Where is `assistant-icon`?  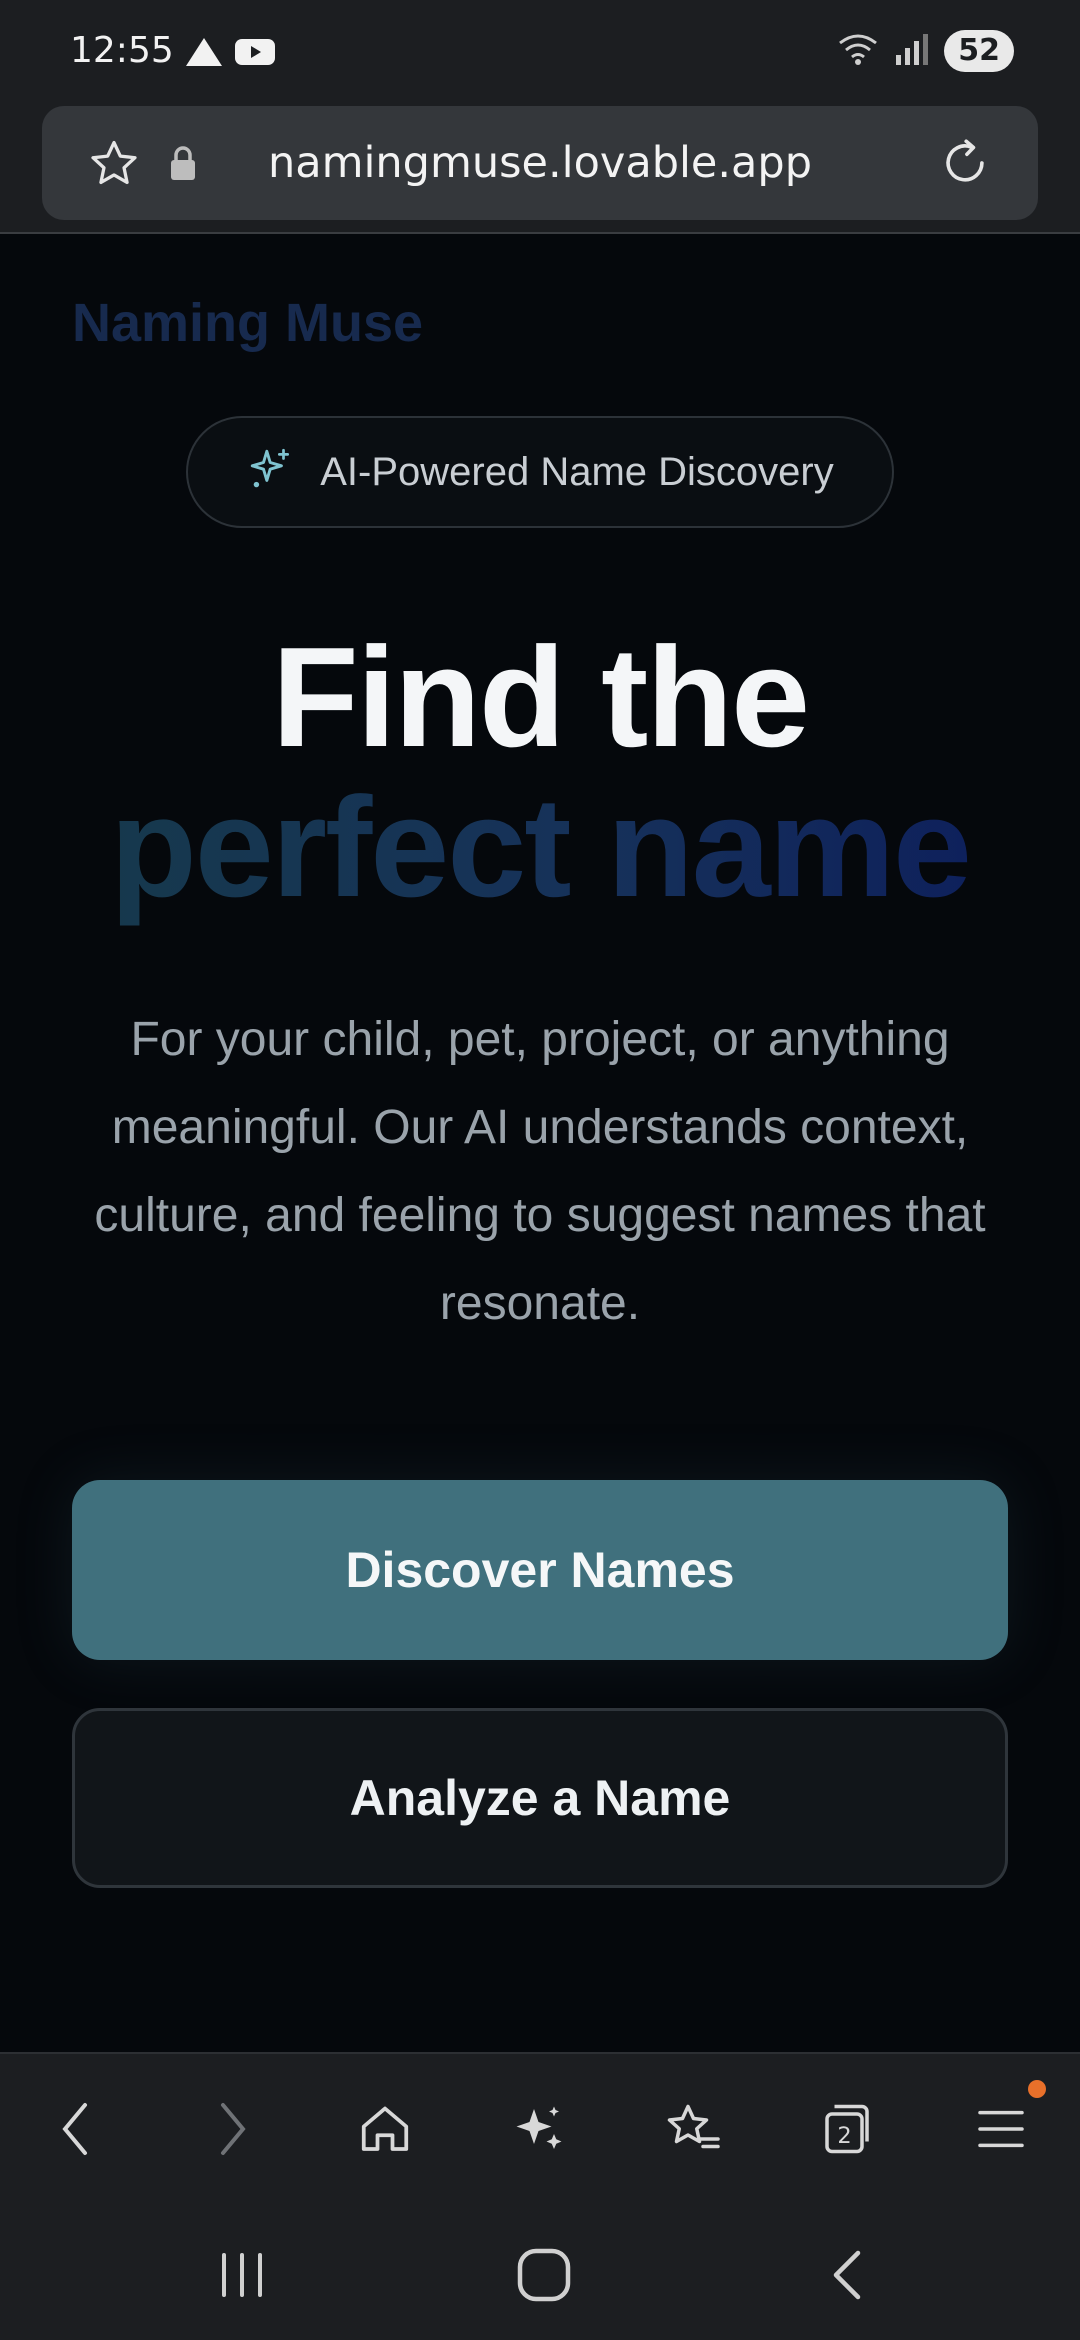
assistant-icon is located at coordinates (539, 2129).